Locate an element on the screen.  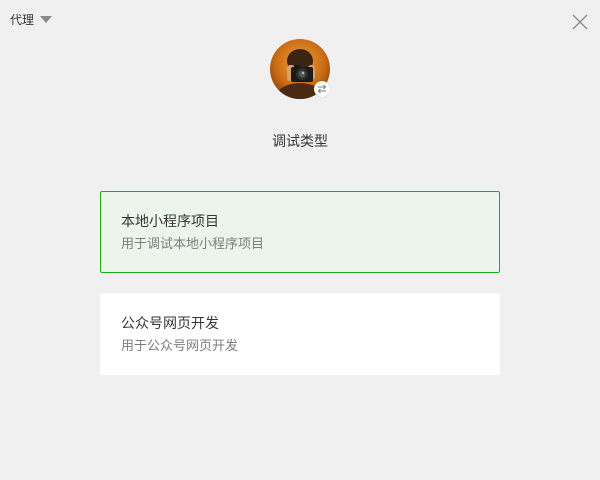
option-description: 用于公众号网页开发 is located at coordinates (180, 346).